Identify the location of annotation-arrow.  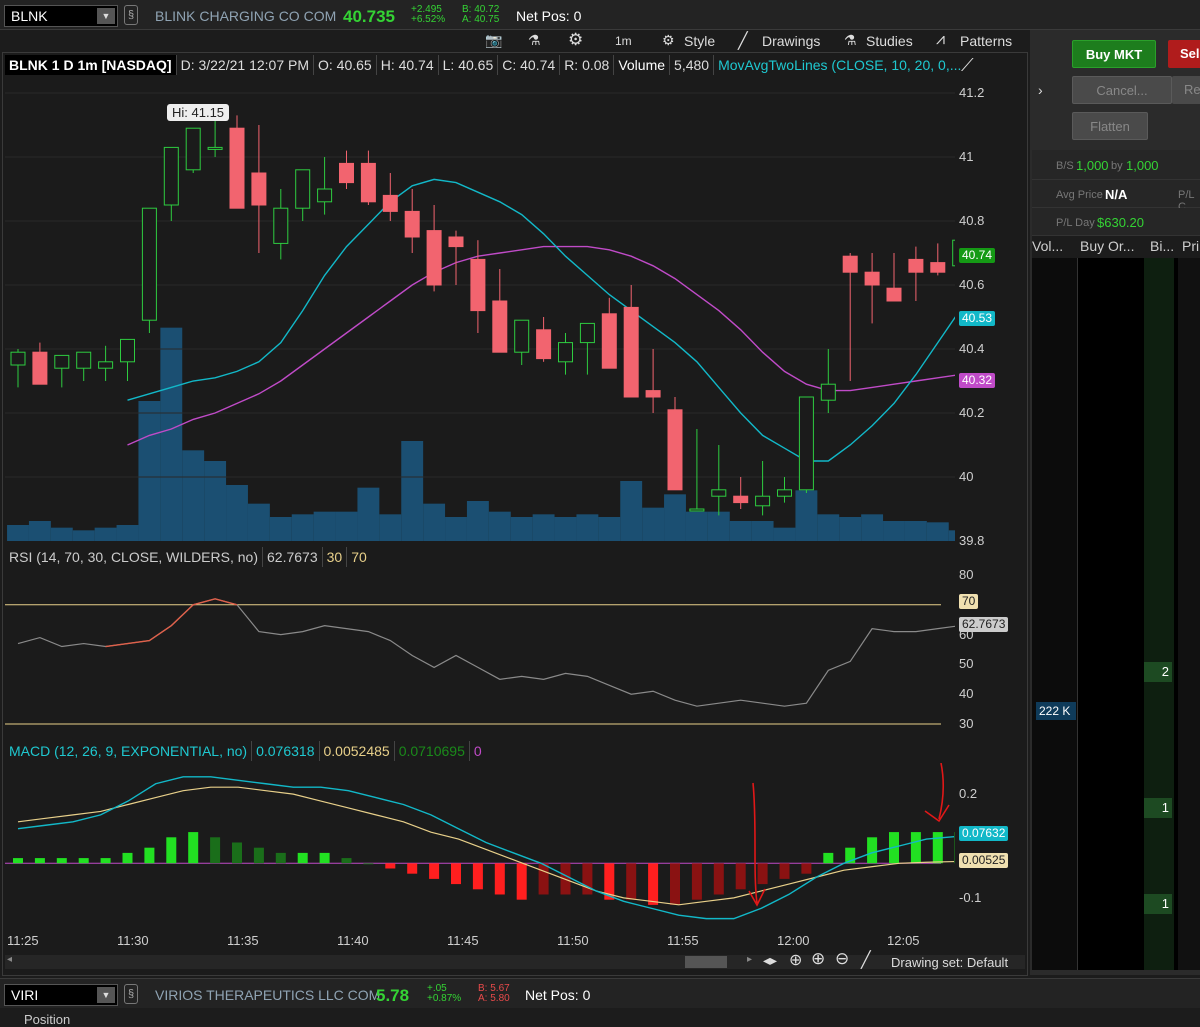
(937, 792).